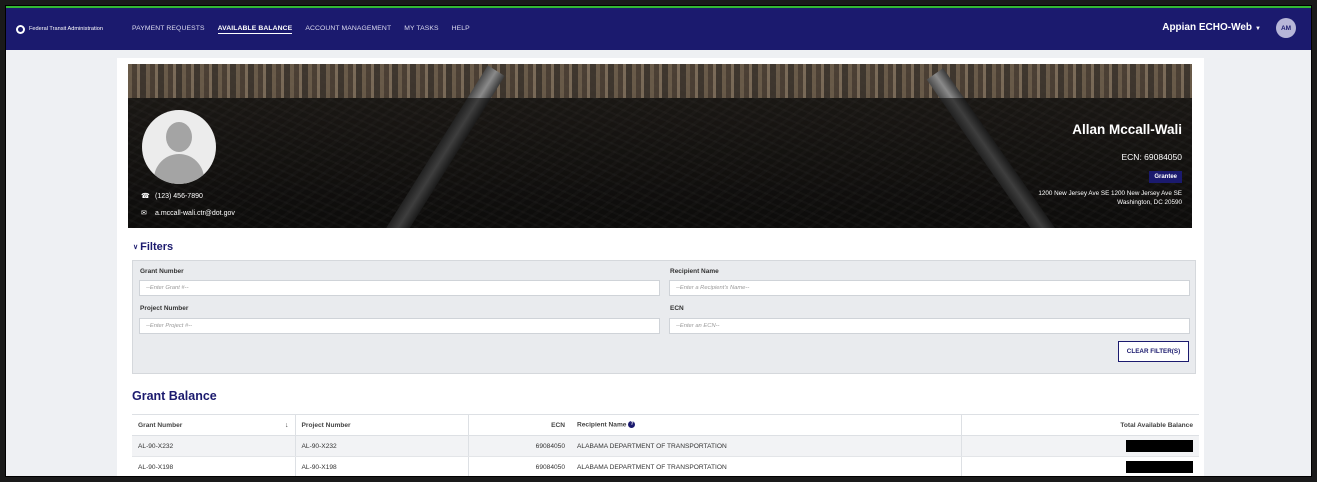 This screenshot has height=482, width=1317. Describe the element at coordinates (1258, 29) in the screenshot. I see `caret-down-icon: ▼` at that location.